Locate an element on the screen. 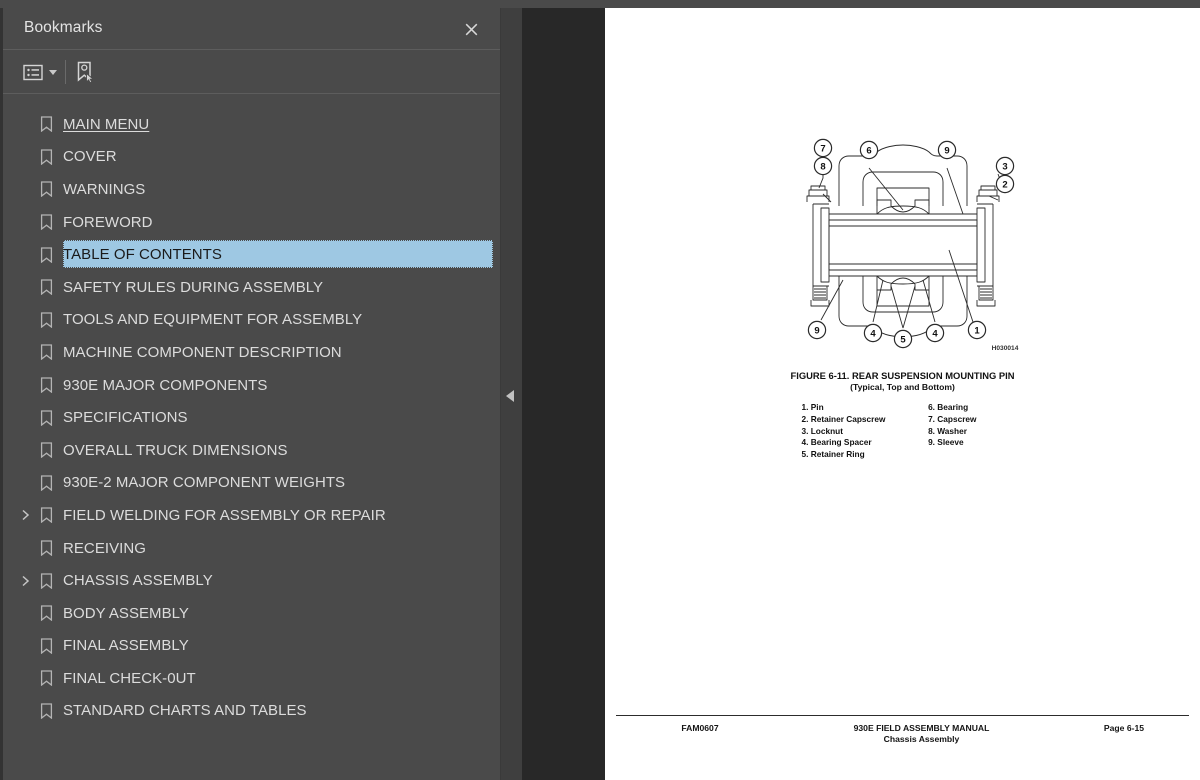 This screenshot has width=1200, height=780. bookmark-item: 930E-2 MAJOR COMPONENT WEIGHTS is located at coordinates (251, 483).